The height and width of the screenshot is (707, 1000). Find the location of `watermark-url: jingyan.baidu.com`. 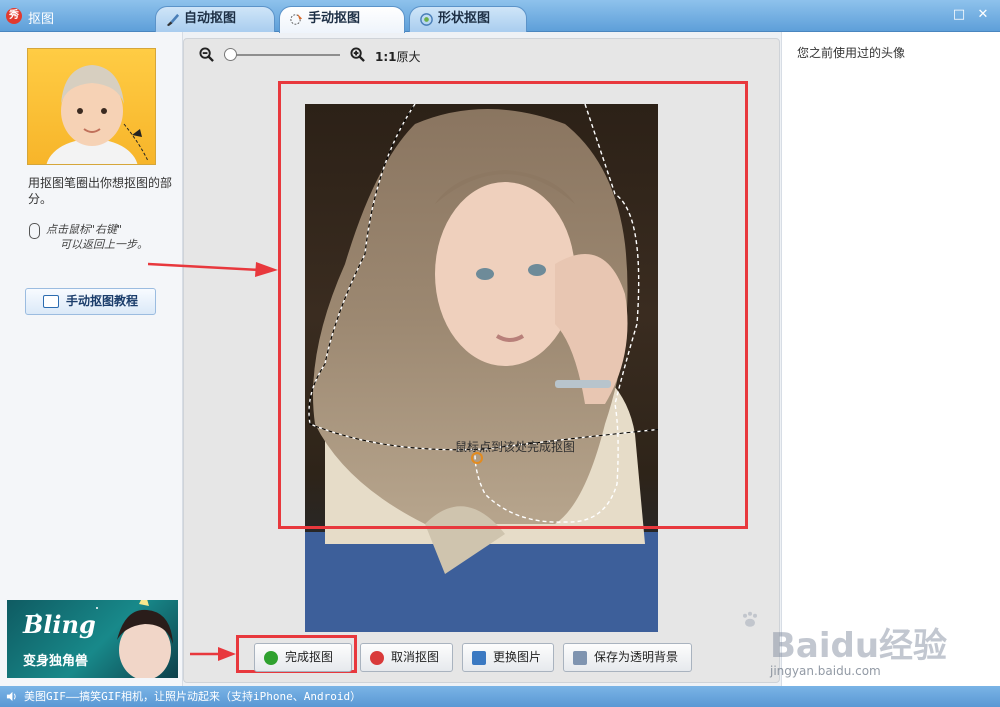

watermark-url: jingyan.baidu.com is located at coordinates (825, 671).